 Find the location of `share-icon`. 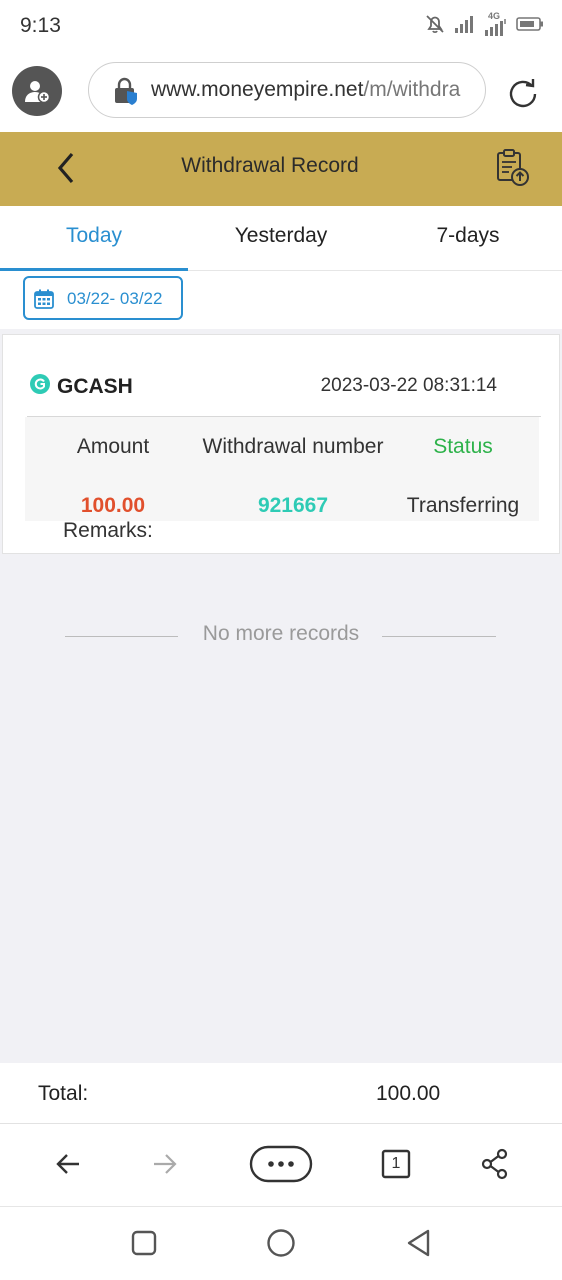

share-icon is located at coordinates (495, 1166).